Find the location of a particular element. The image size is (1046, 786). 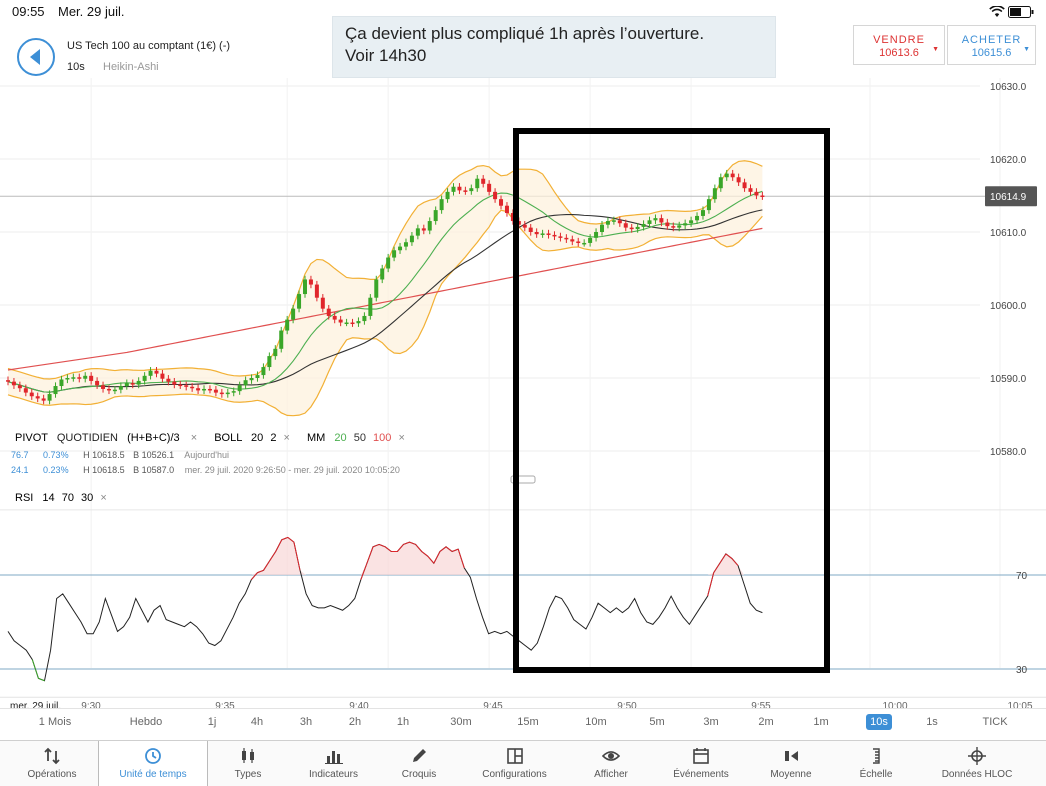

layout-icon is located at coordinates (514, 756).